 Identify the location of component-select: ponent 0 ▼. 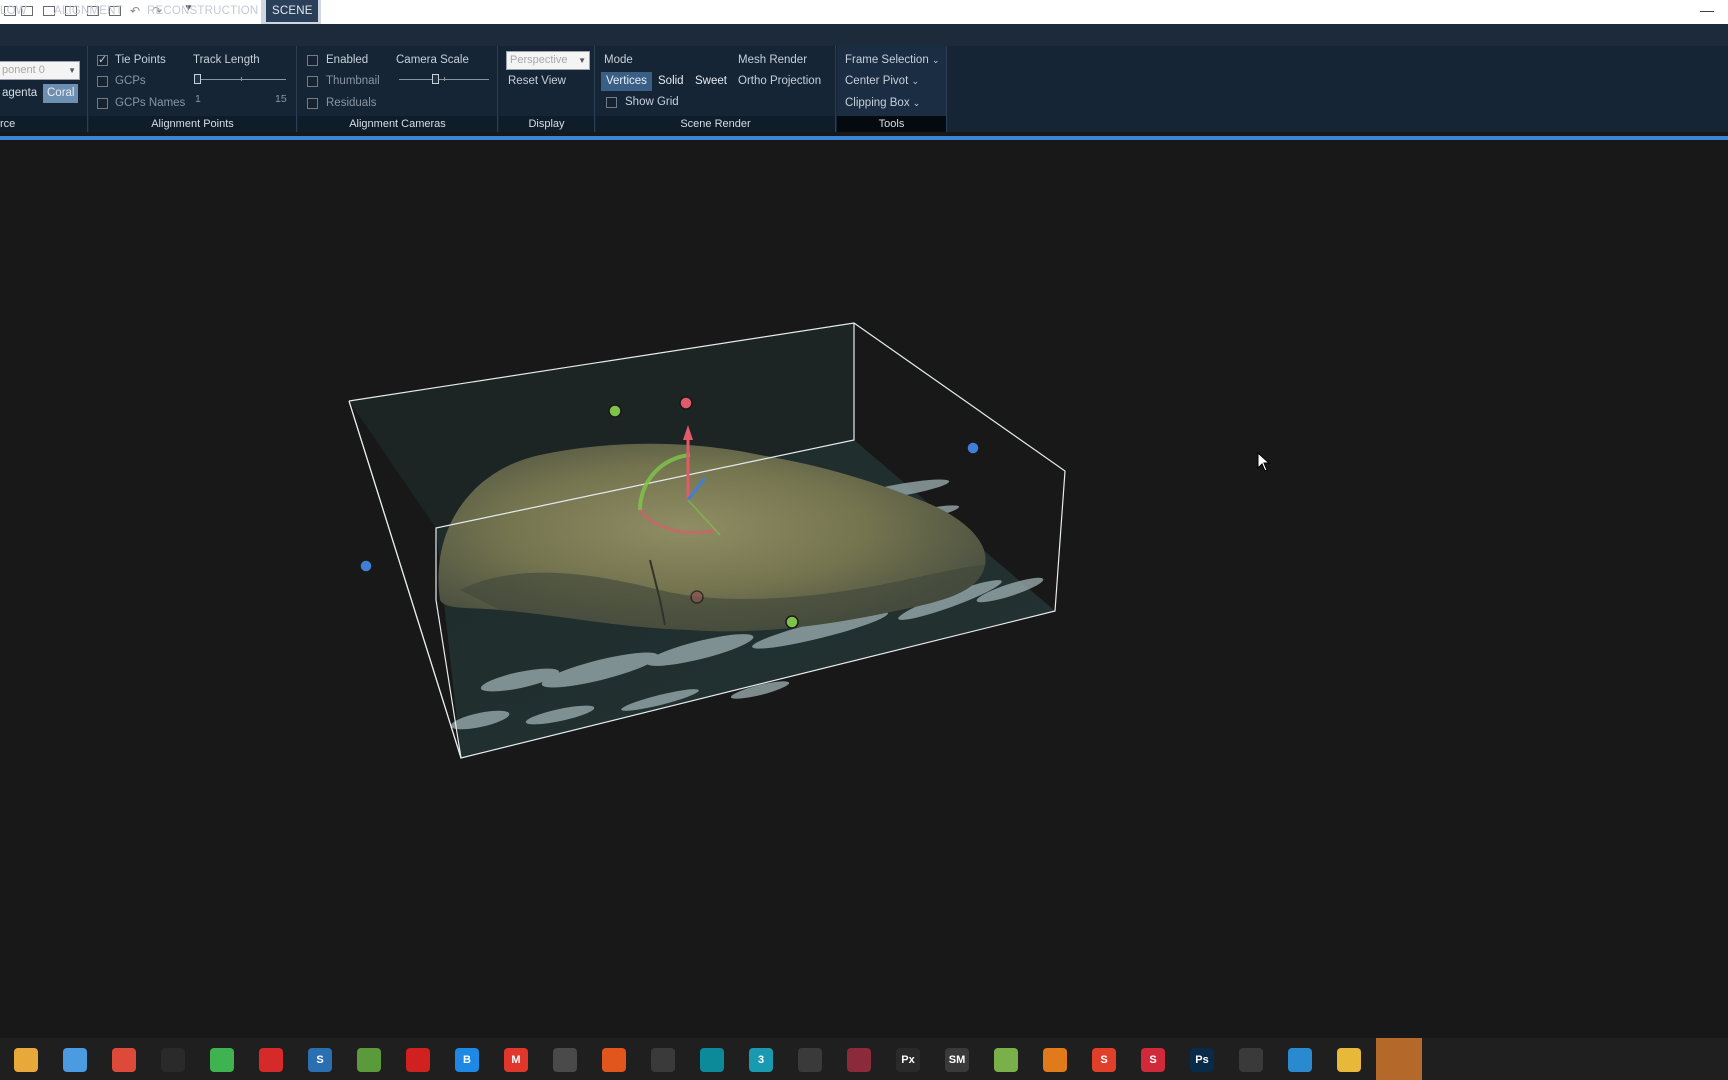
(40, 70).